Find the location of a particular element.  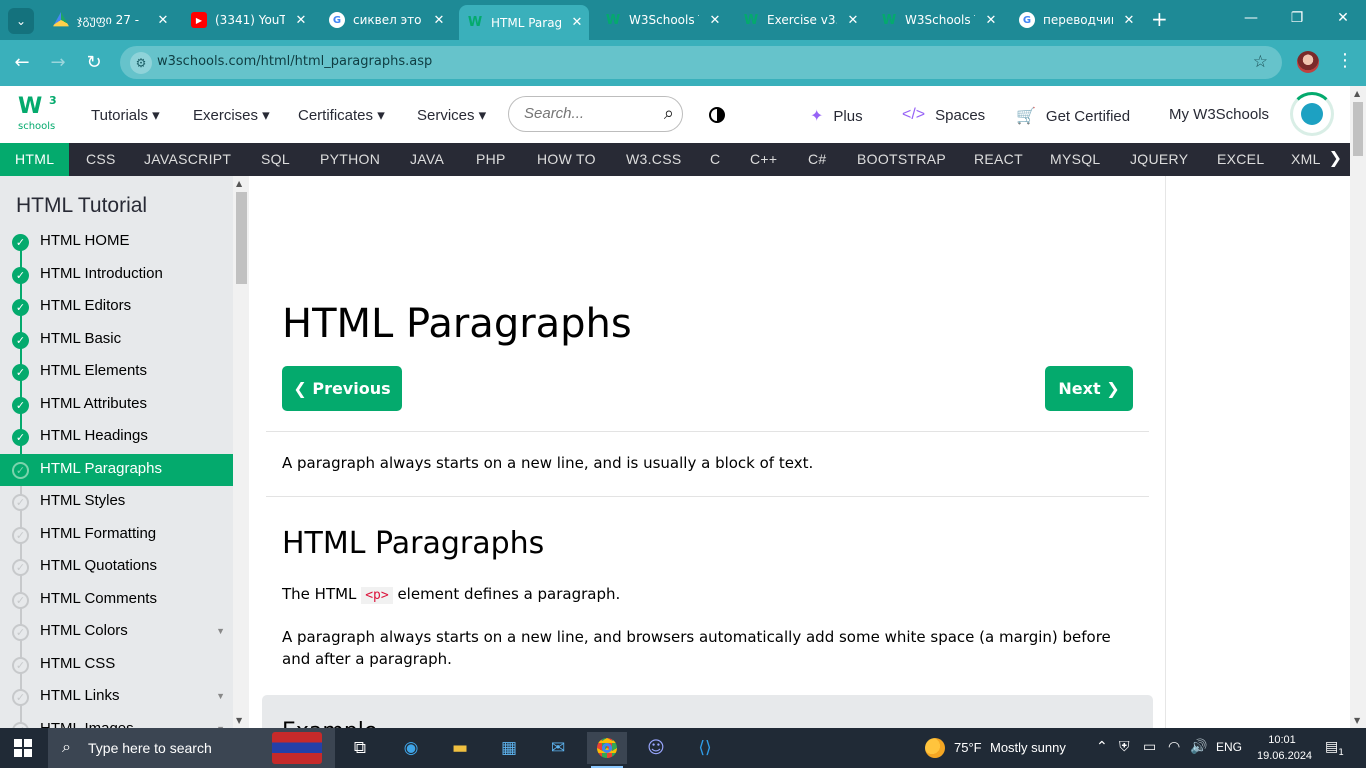

sidebar-item: ✓ HTML Elements is located at coordinates (116, 372).